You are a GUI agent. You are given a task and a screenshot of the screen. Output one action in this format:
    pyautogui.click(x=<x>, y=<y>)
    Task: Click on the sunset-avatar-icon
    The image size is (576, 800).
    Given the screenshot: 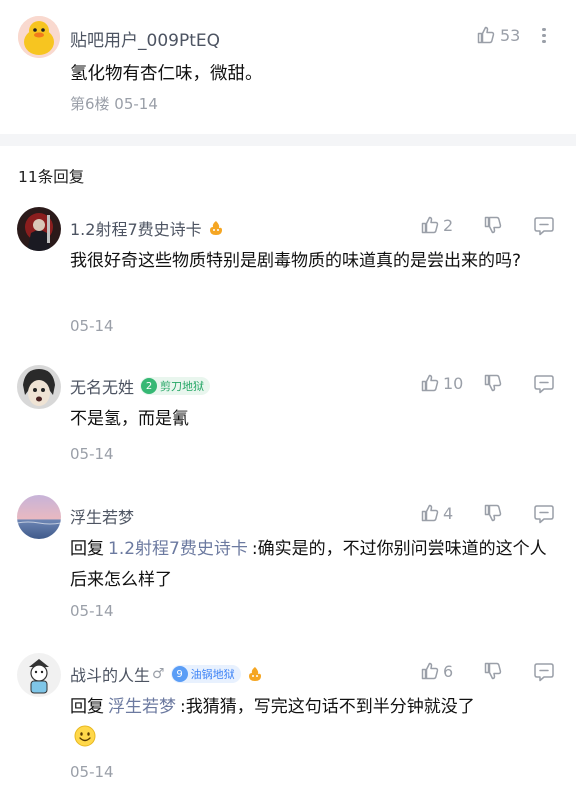 What is the action you would take?
    pyautogui.click(x=39, y=517)
    